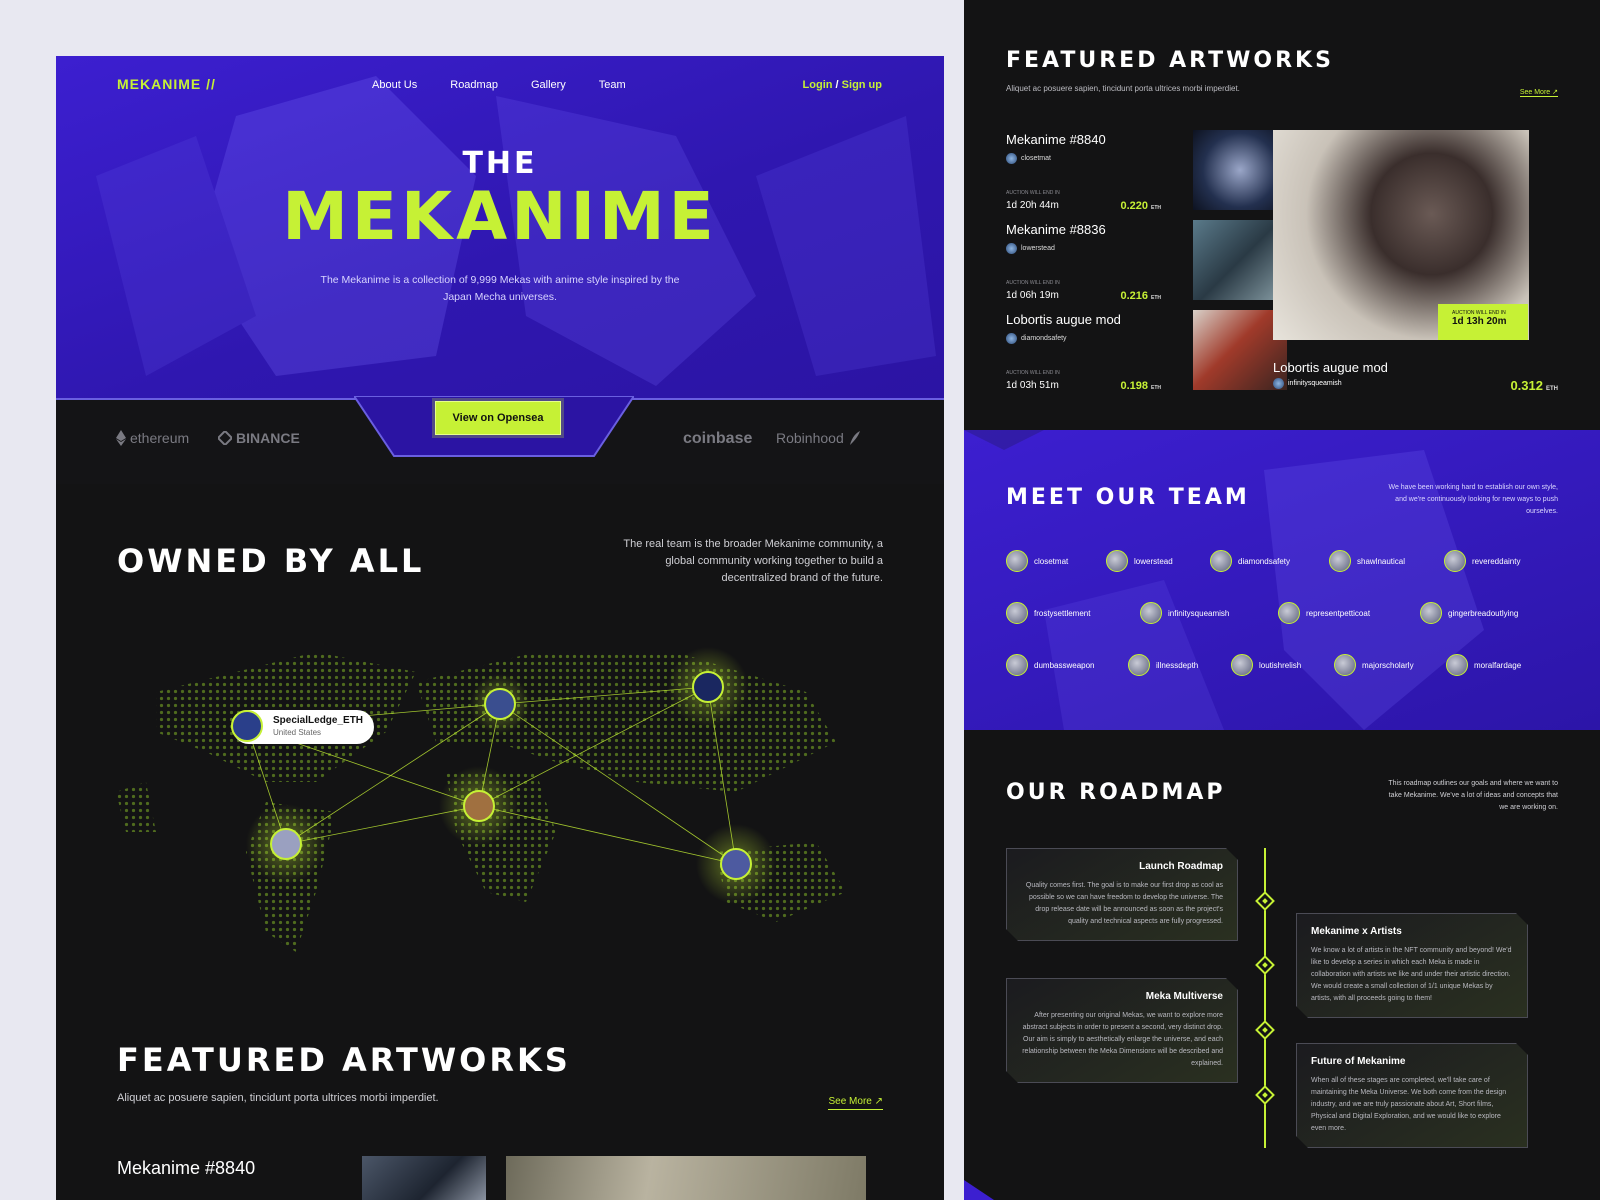  What do you see at coordinates (1140, 206) in the screenshot?
I see `artwork-price: 0.220 ETH` at bounding box center [1140, 206].